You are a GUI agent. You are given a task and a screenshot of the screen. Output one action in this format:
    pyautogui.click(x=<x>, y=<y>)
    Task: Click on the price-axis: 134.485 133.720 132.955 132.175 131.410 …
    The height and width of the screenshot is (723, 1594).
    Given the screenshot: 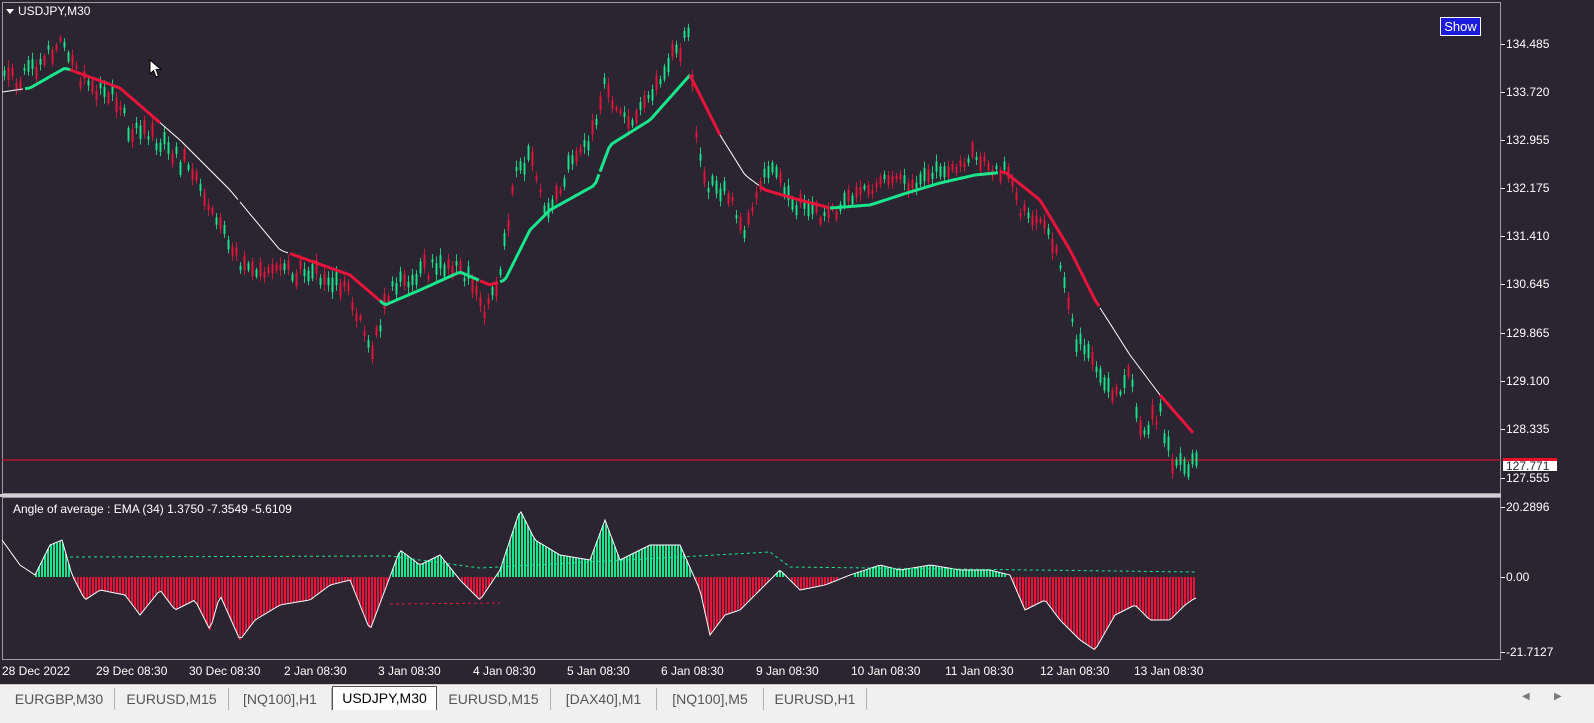 What is the action you would take?
    pyautogui.click(x=1547, y=330)
    